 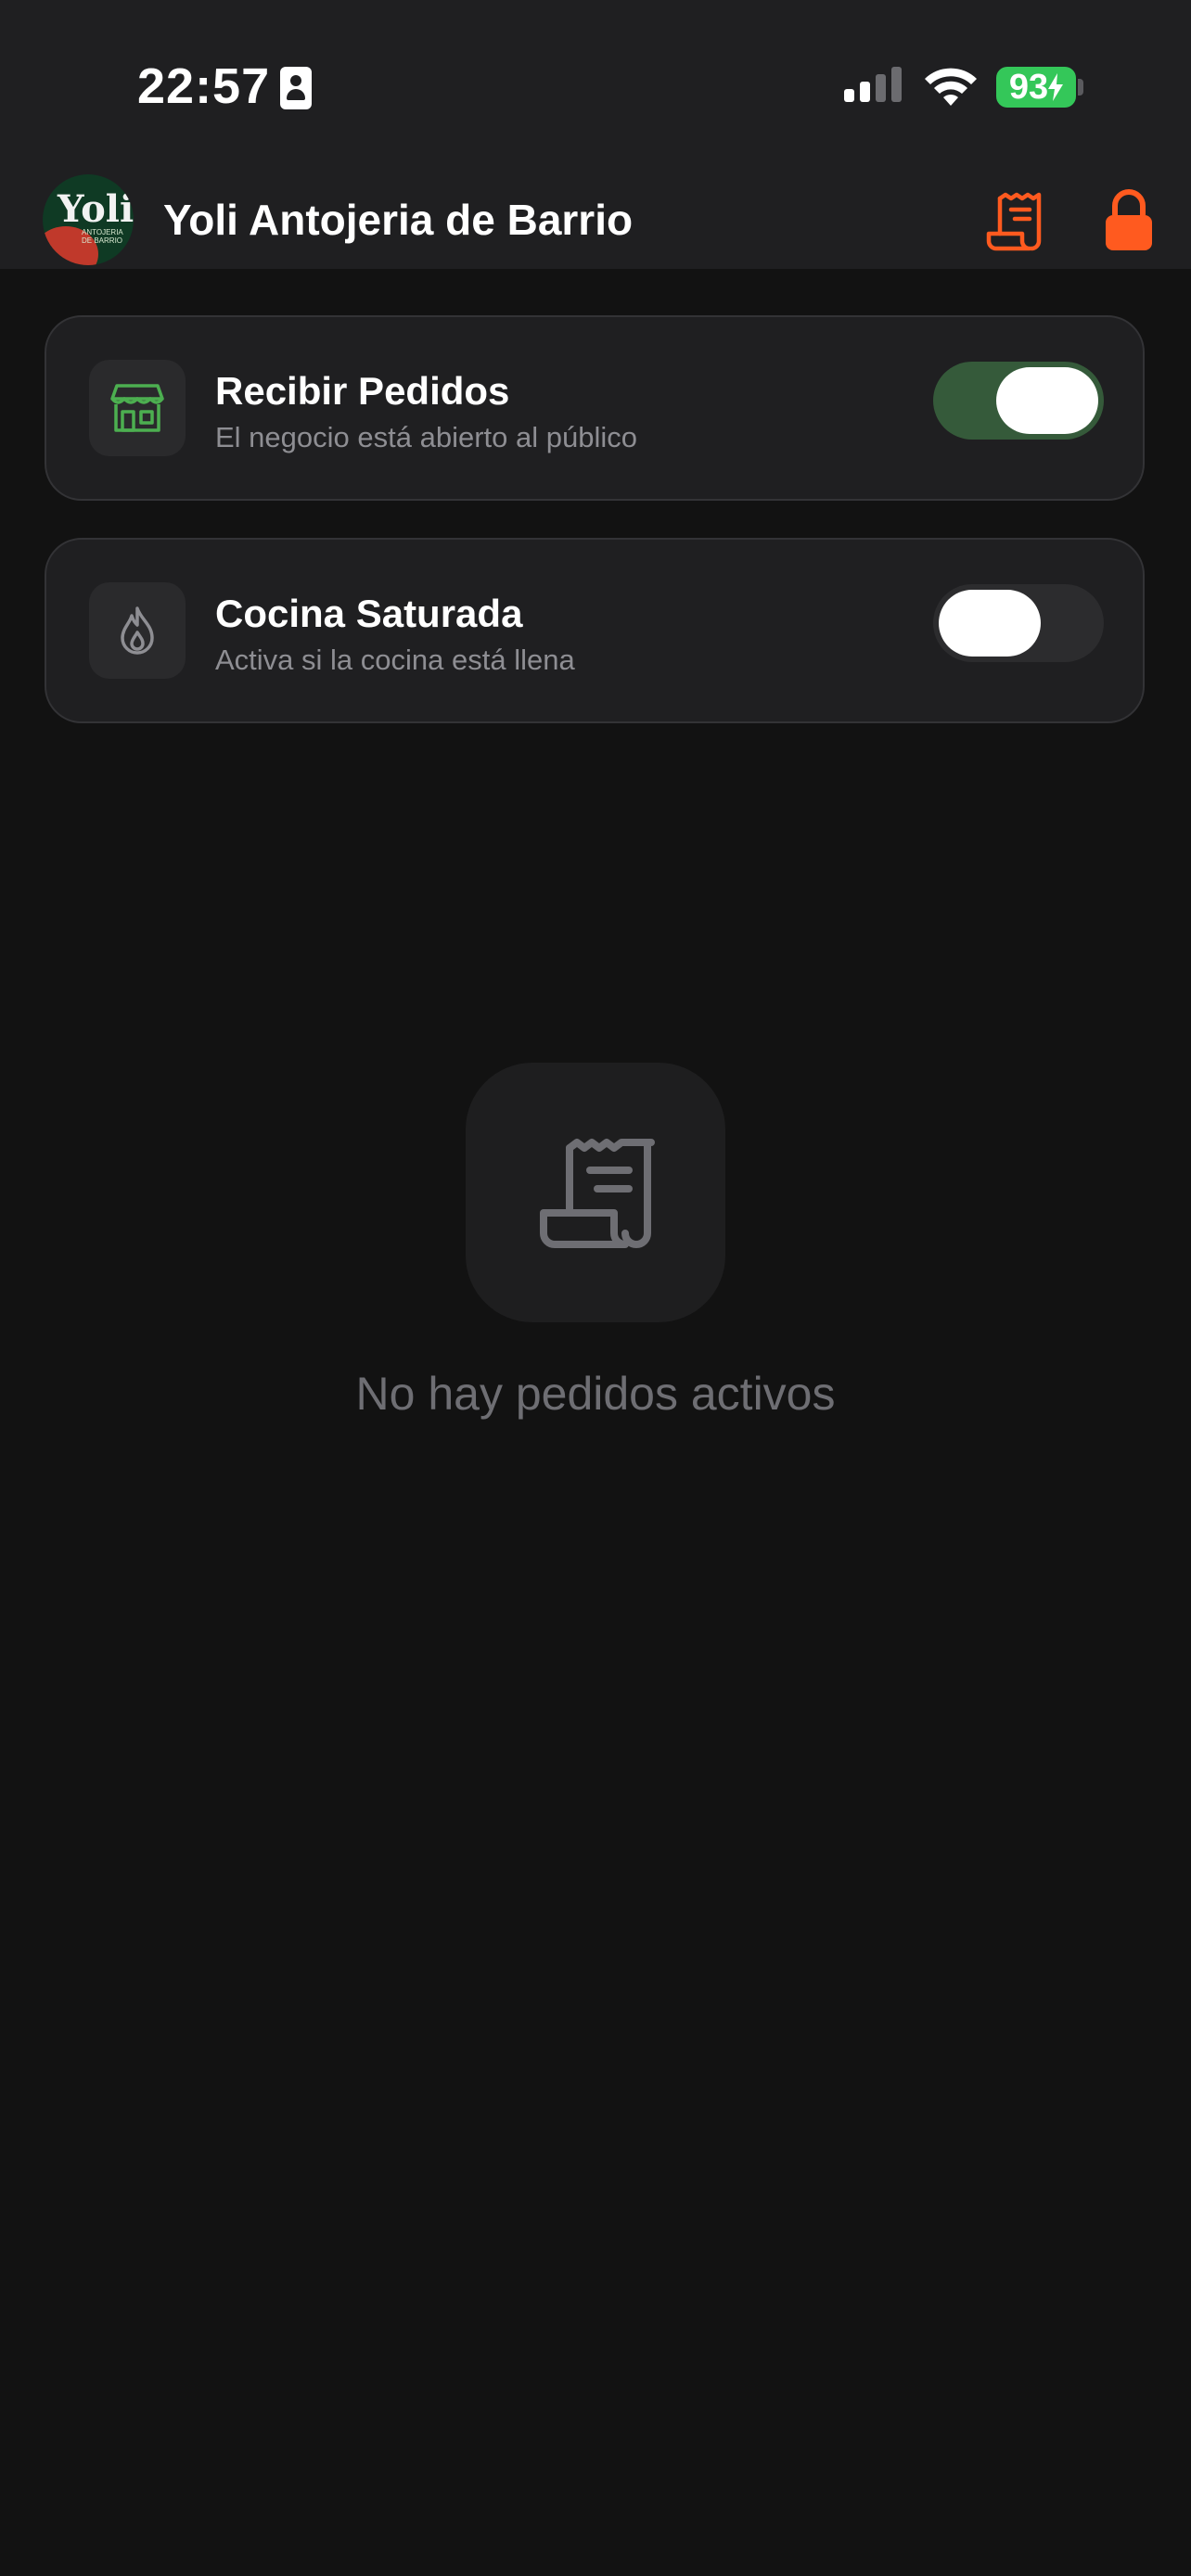 What do you see at coordinates (1080, 87) in the screenshot?
I see `battery-tip` at bounding box center [1080, 87].